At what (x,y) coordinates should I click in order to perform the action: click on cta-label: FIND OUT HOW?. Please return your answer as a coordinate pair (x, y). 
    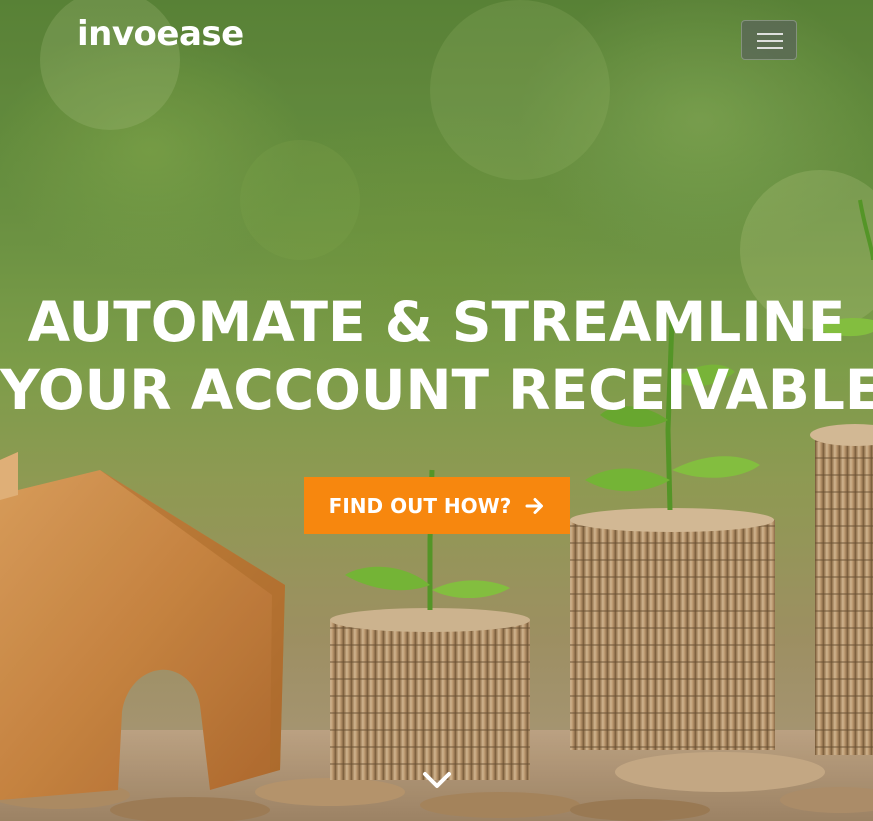
    Looking at the image, I should click on (420, 505).